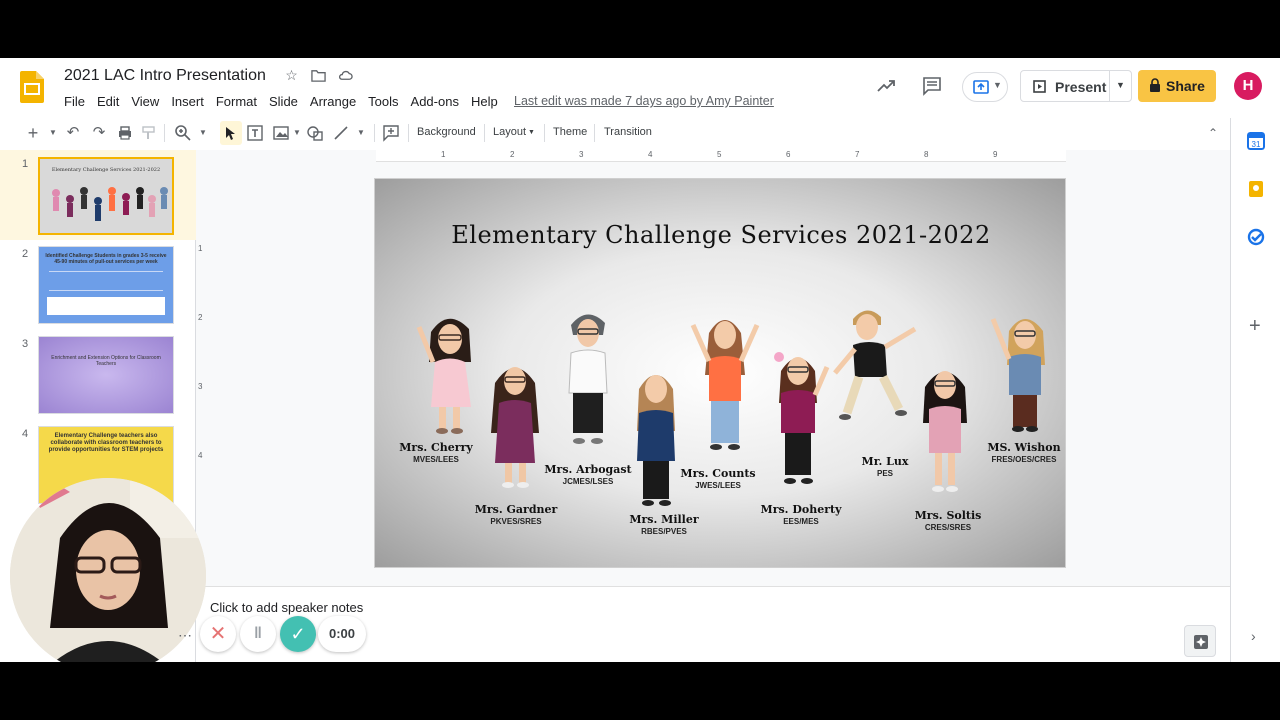  I want to click on svg-text: 31, so click(1256, 144).